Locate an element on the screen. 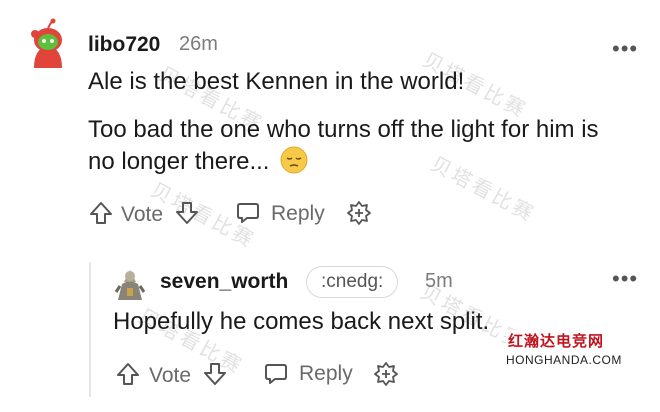  comment-body-line: Ale is the best Kennen in the world! is located at coordinates (276, 81).